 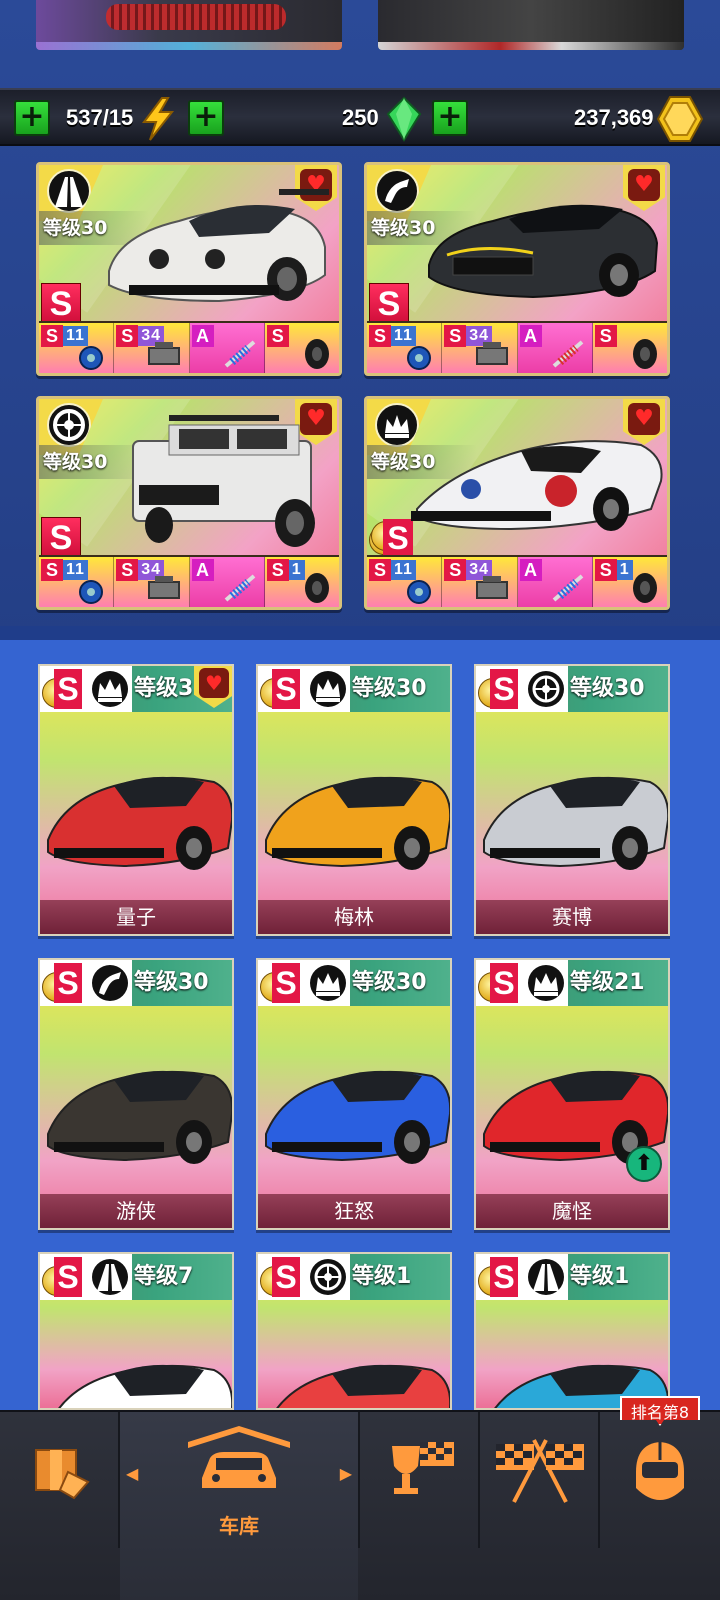 I want to click on road-icon, so click(x=110, y=1277).